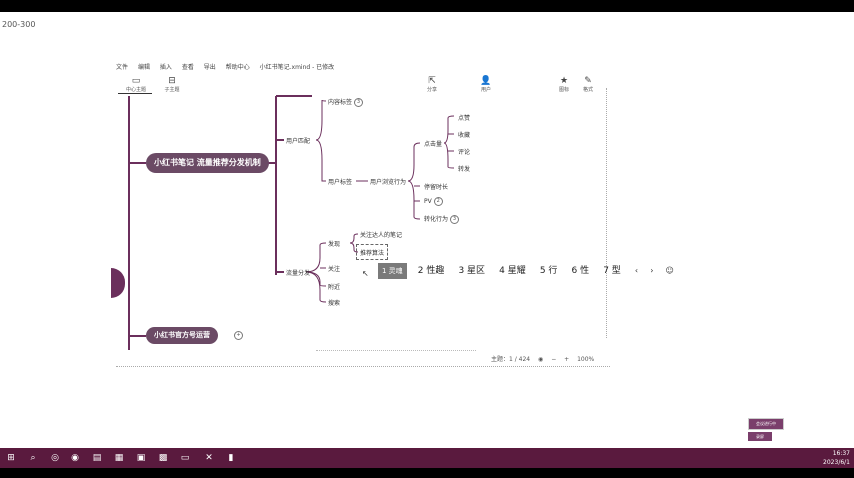 The image size is (854, 478). I want to click on node-discover: 发现, so click(334, 243).